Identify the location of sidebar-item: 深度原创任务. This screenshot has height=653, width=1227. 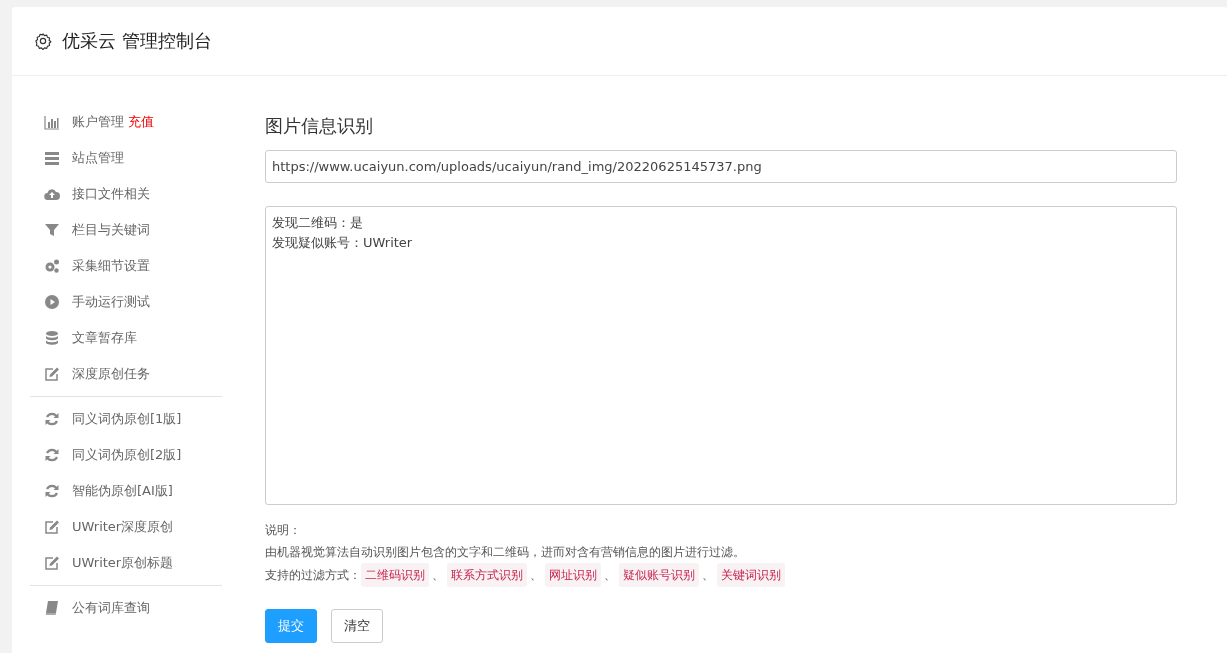
(135, 374).